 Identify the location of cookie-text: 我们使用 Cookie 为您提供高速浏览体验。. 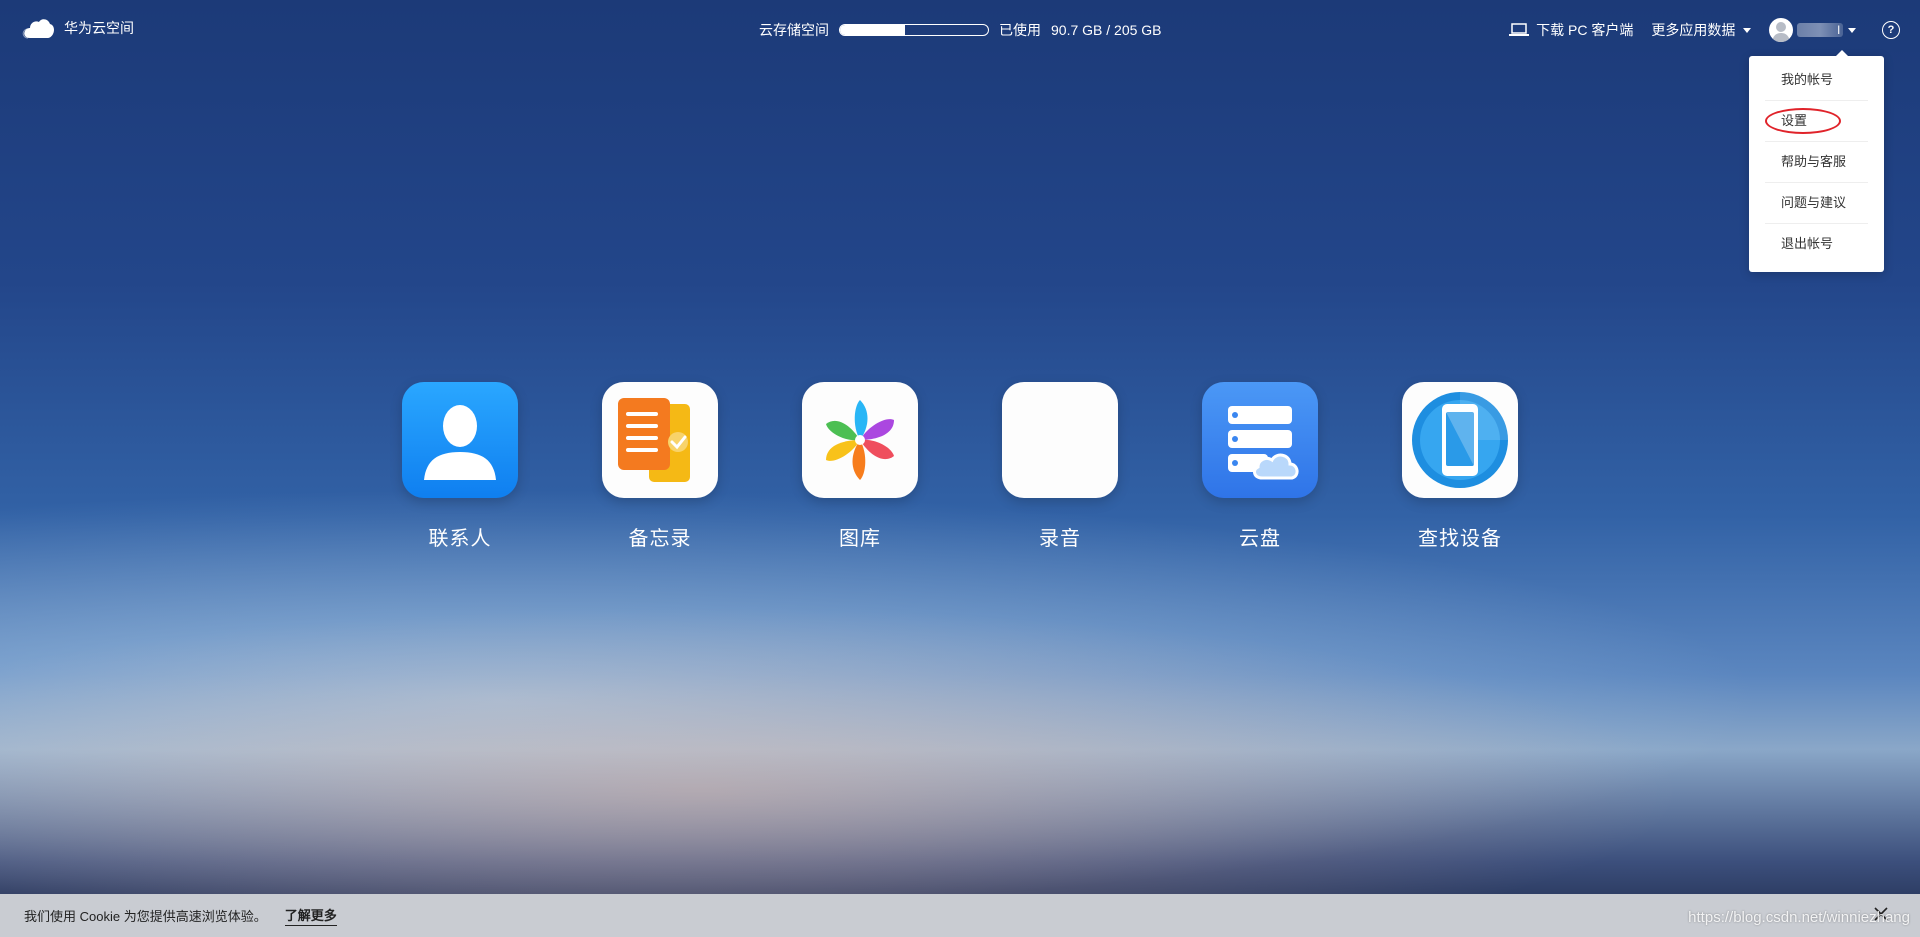
(145, 916).